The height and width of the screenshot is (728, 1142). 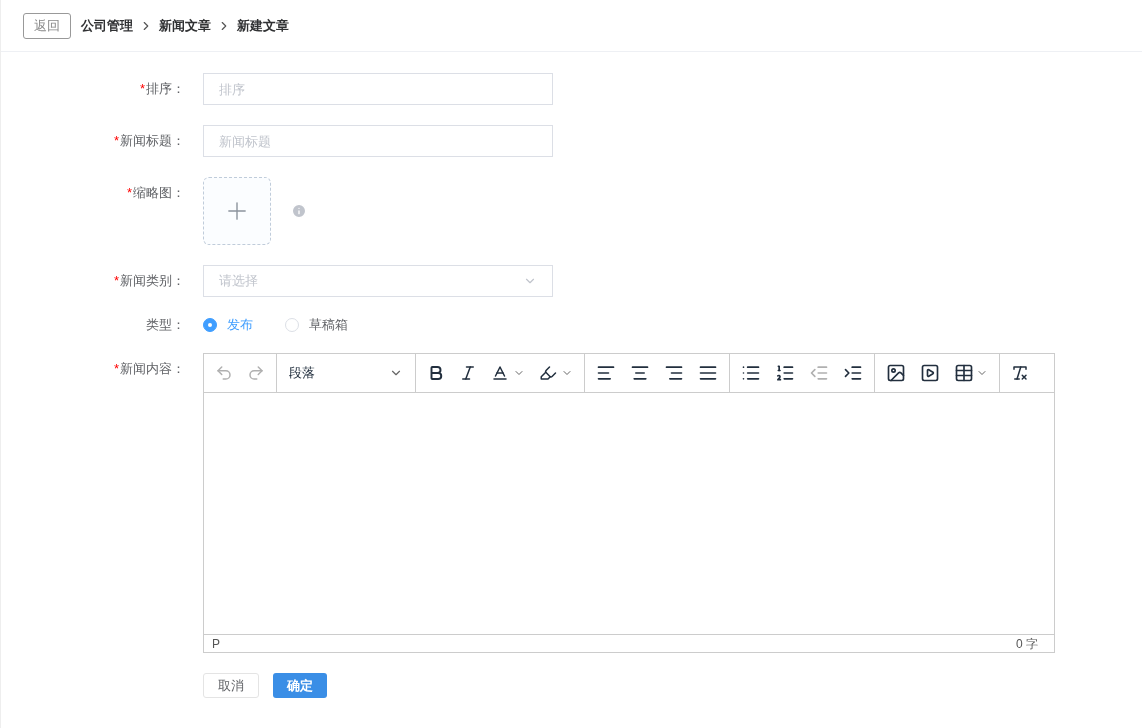 I want to click on confirm-button: 确定, so click(x=300, y=685).